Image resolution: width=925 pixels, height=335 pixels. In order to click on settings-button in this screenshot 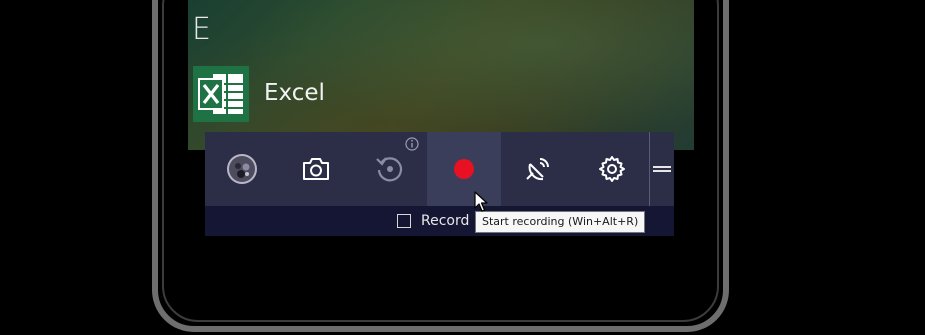, I will do `click(612, 169)`.